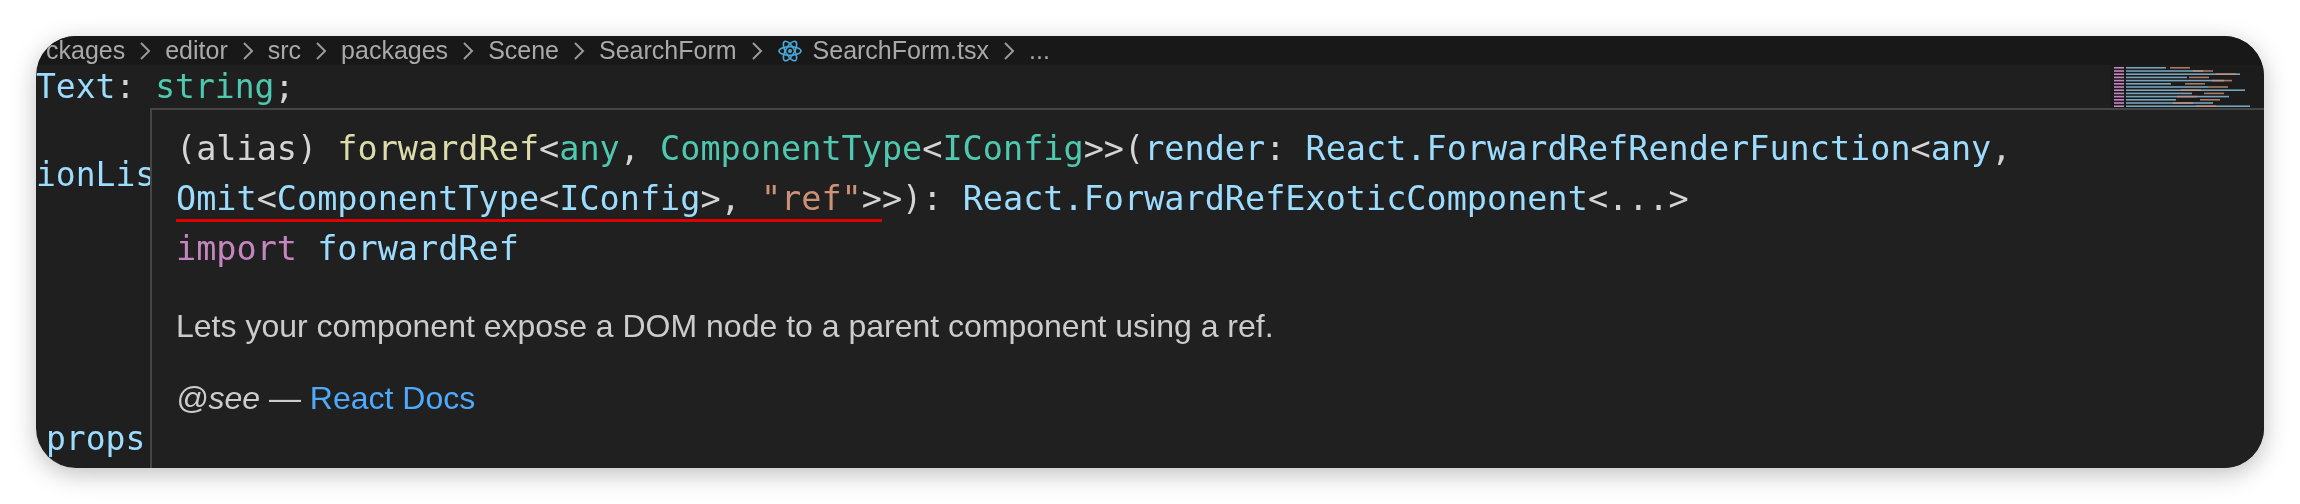  What do you see at coordinates (668, 50) in the screenshot?
I see `breadcrumb-item: SearchForm` at bounding box center [668, 50].